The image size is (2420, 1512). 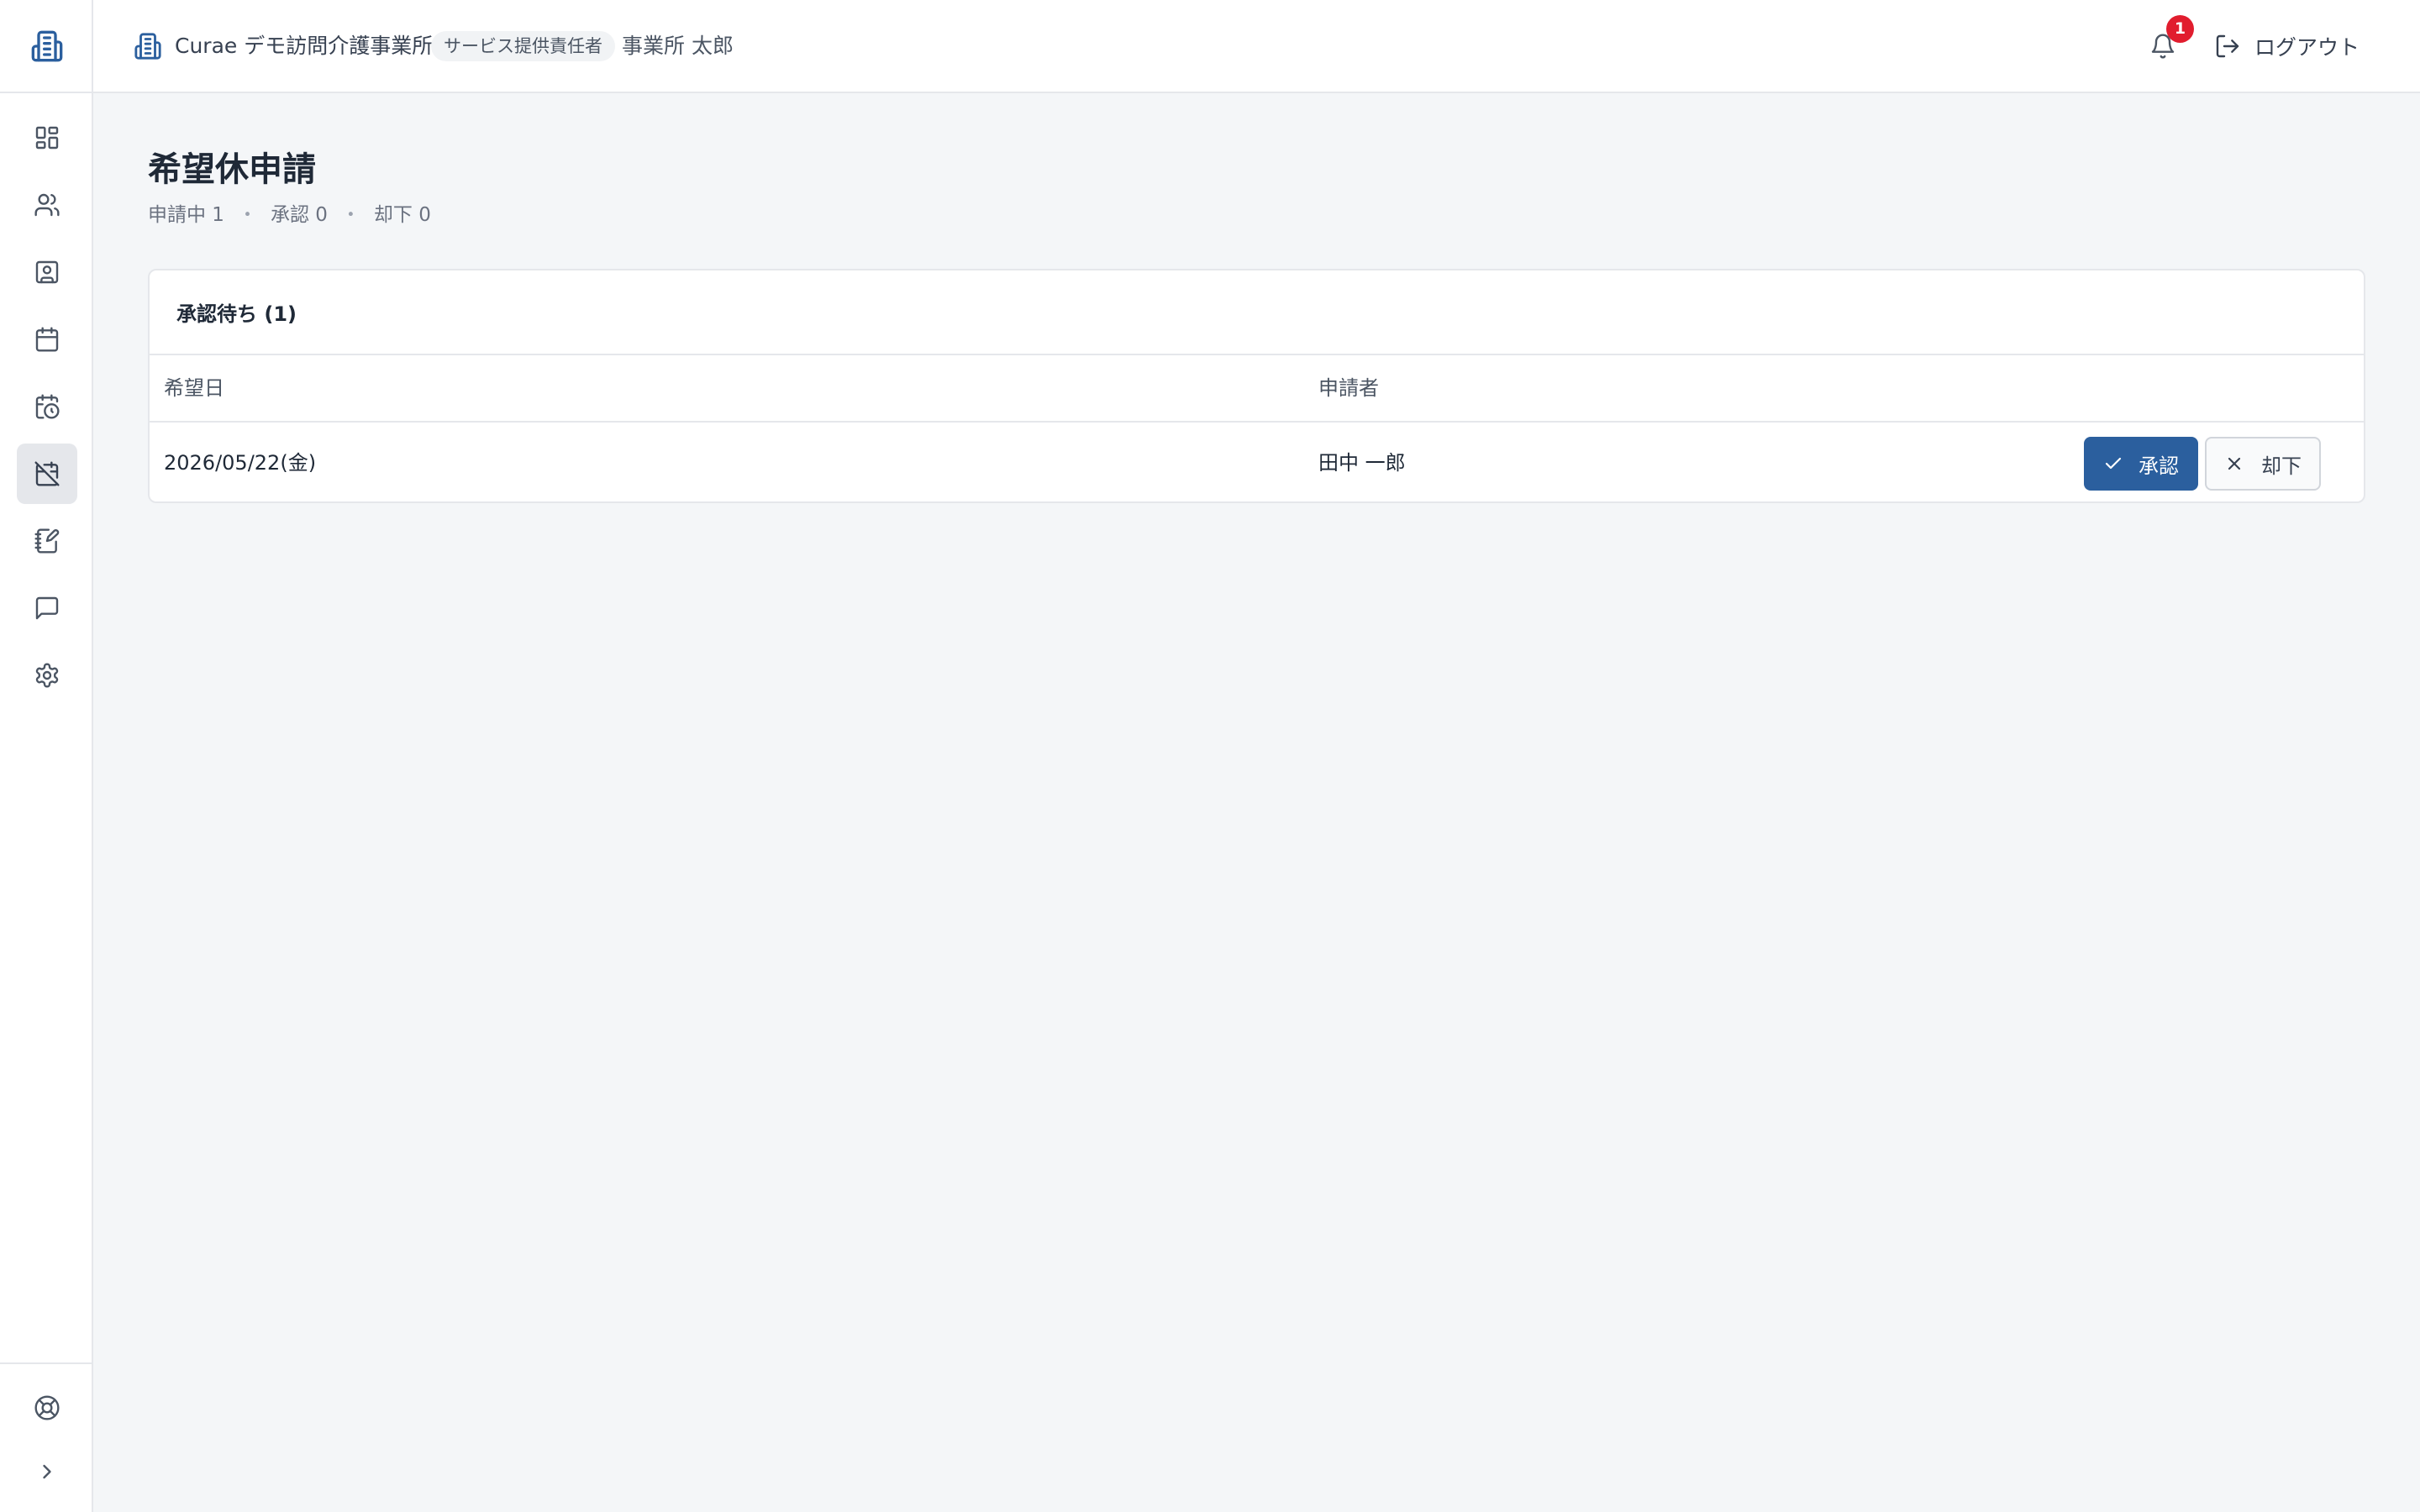 What do you see at coordinates (2227, 46) in the screenshot?
I see `logout-icon` at bounding box center [2227, 46].